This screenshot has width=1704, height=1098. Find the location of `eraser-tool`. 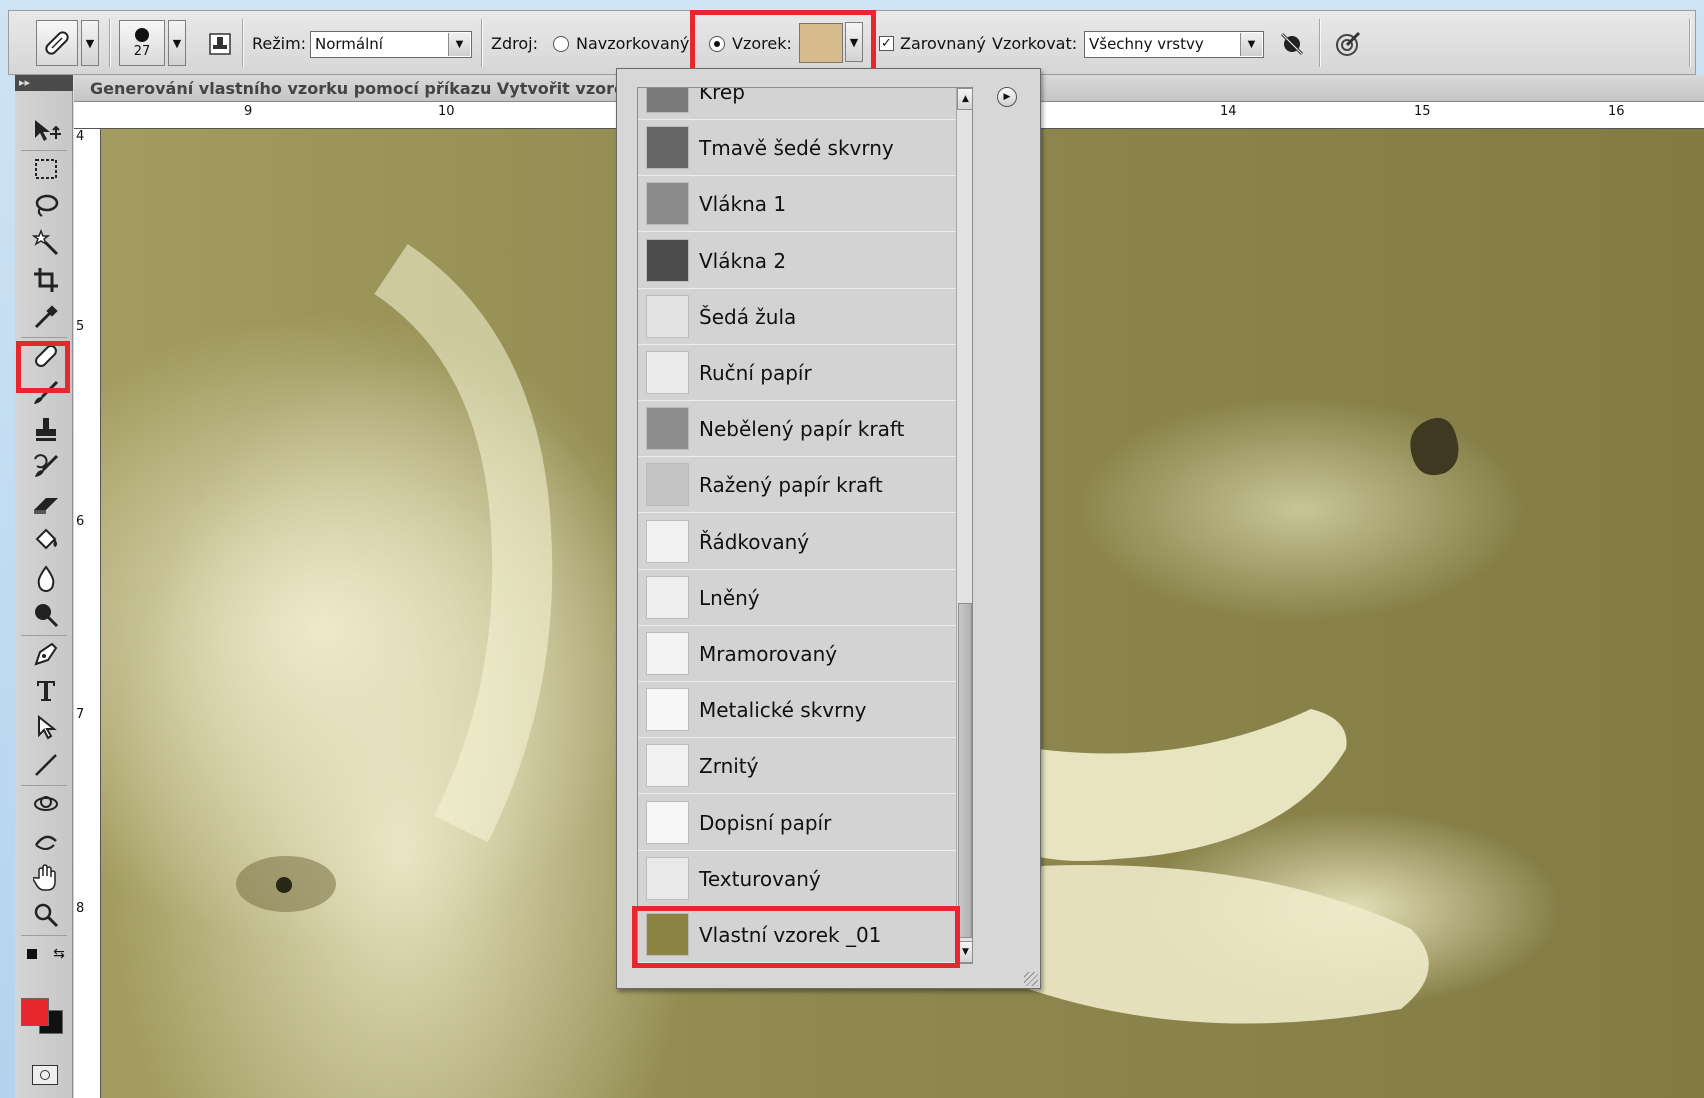

eraser-tool is located at coordinates (46, 504).